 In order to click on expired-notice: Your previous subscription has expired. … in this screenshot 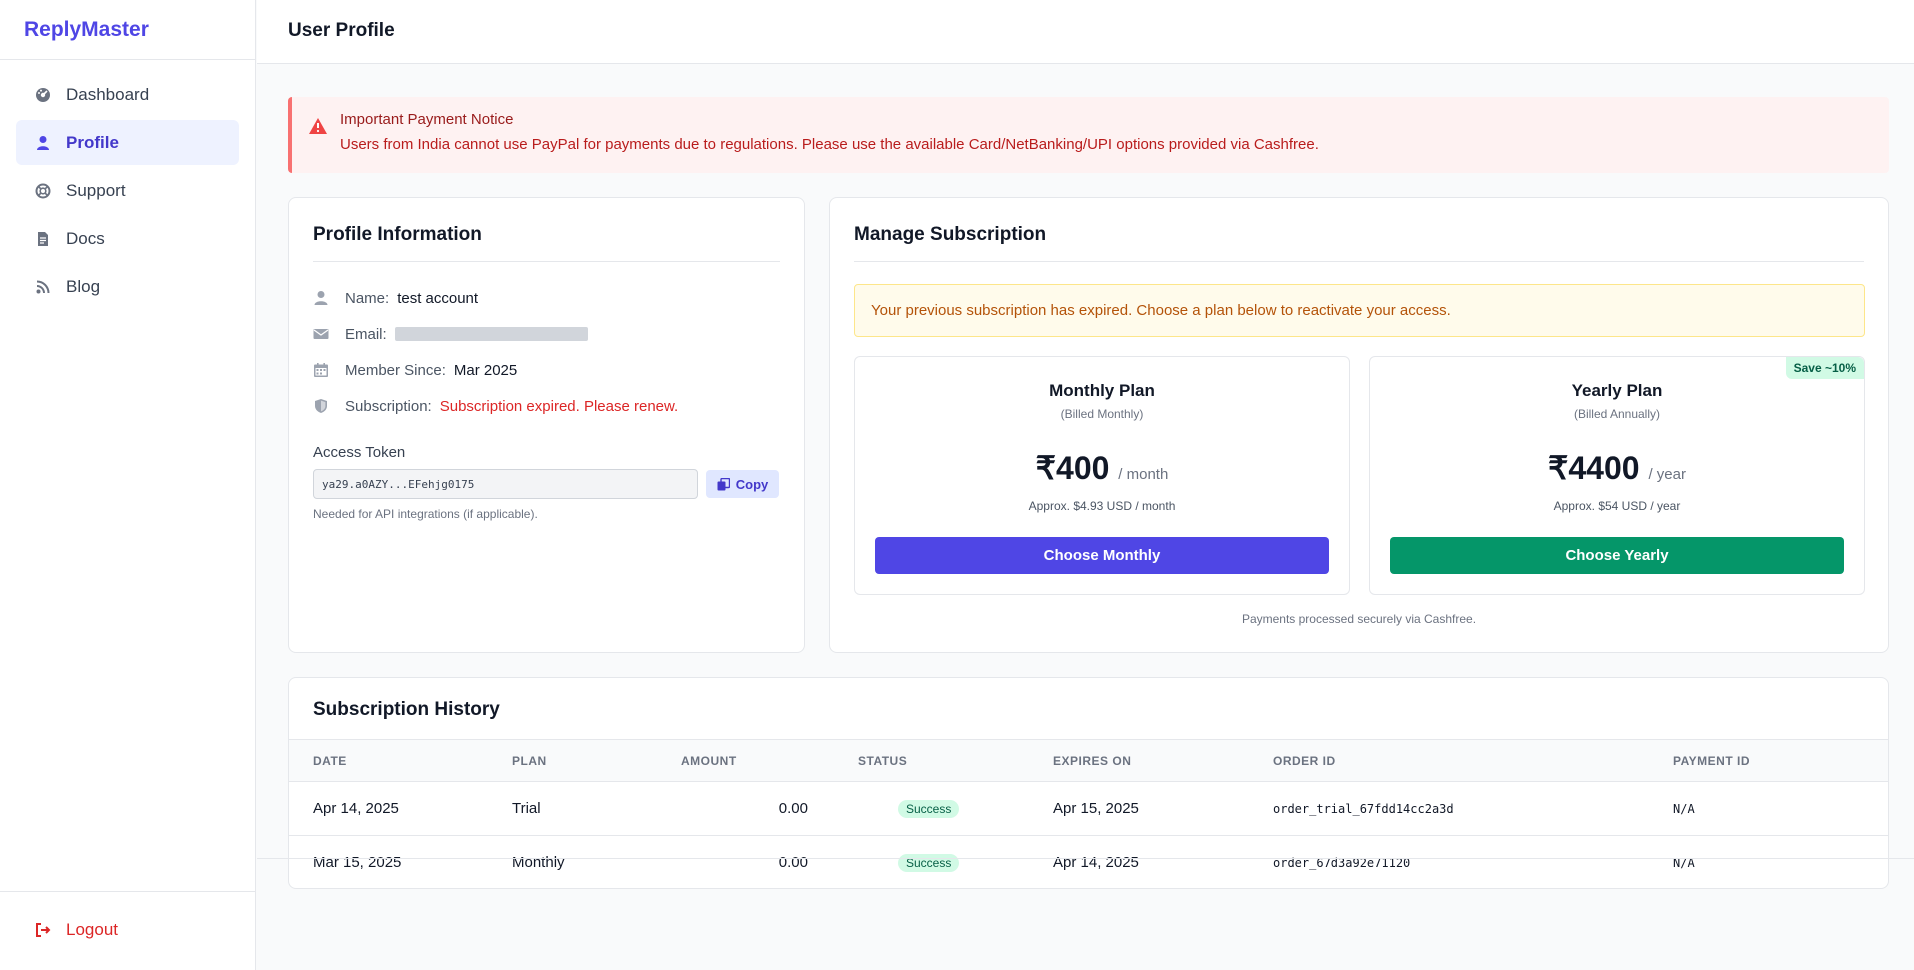, I will do `click(1359, 310)`.